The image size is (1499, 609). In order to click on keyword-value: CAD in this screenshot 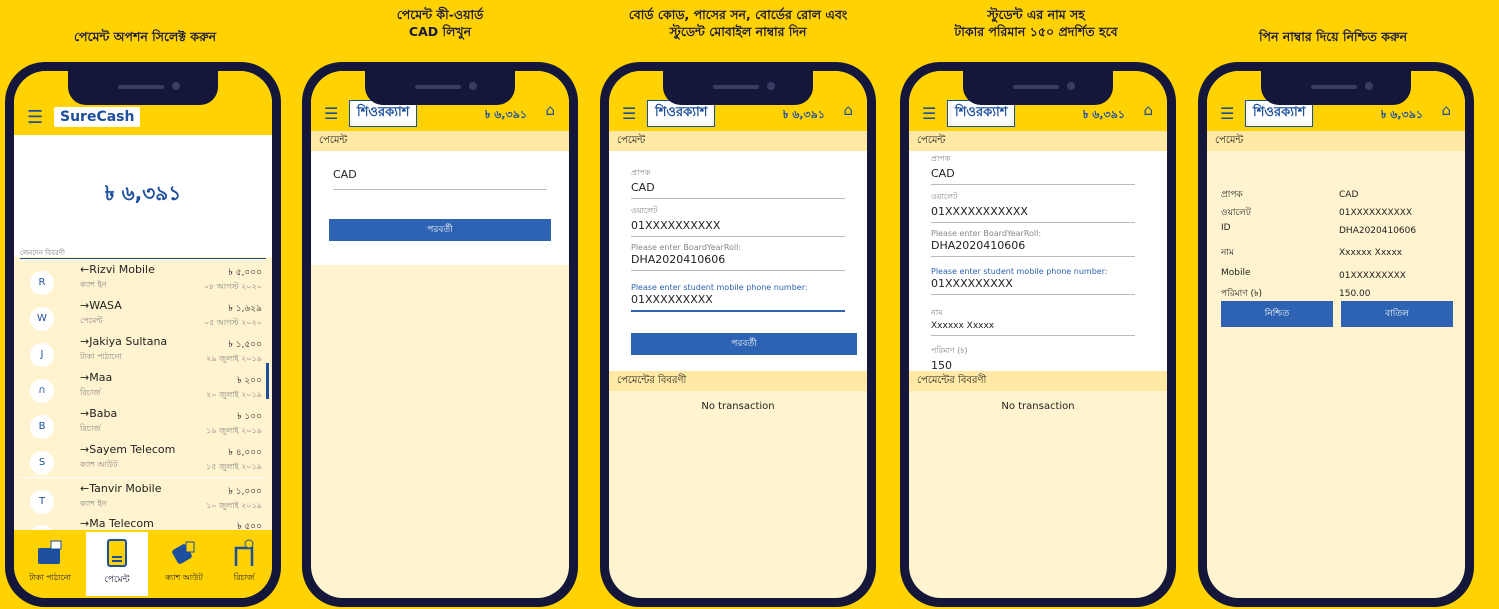, I will do `click(345, 174)`.